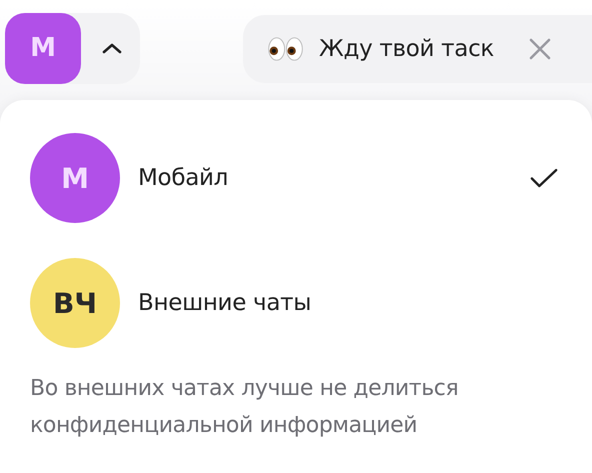 This screenshot has height=473, width=592. Describe the element at coordinates (75, 303) in the screenshot. I see `workspace-avatar: ВЧ` at that location.